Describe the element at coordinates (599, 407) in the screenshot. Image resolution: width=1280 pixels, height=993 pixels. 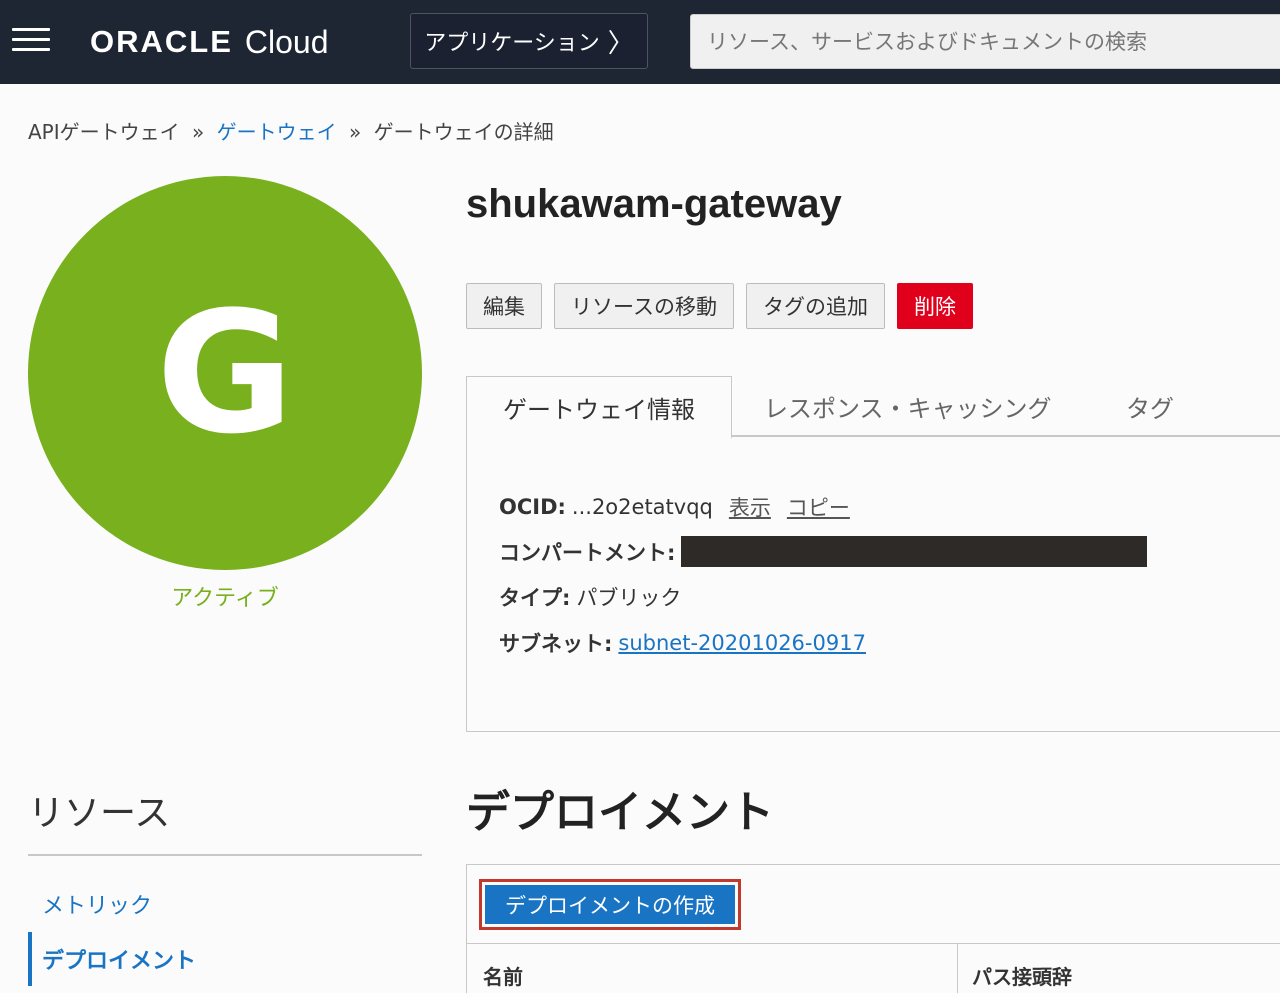
I see `tab-gateway-info: ゲートウェイ情報` at that location.